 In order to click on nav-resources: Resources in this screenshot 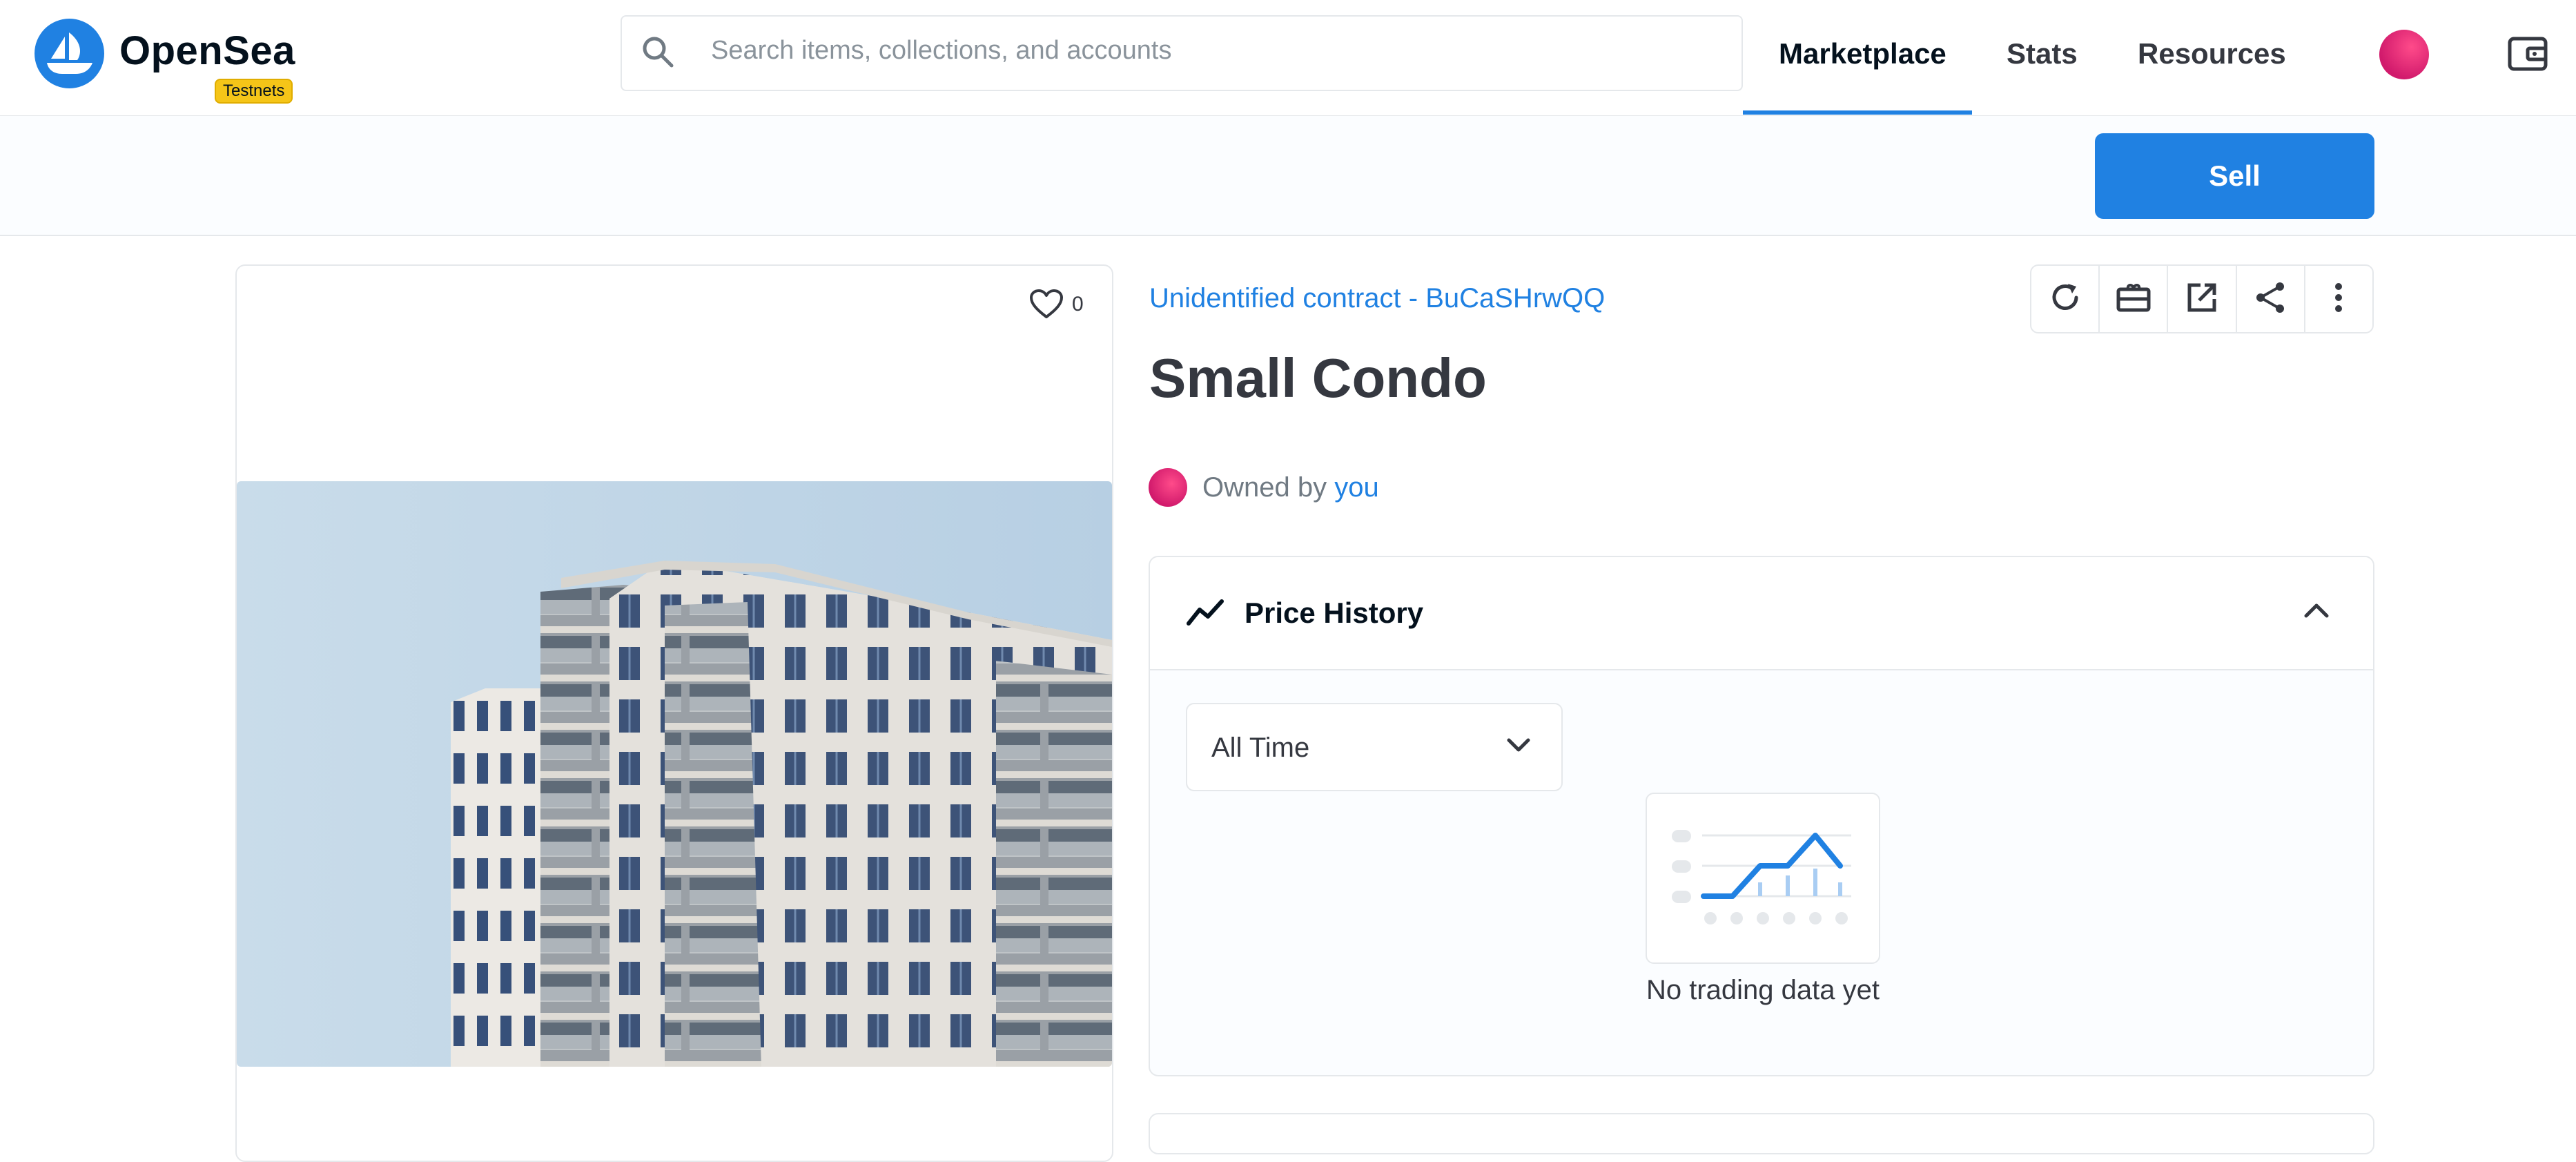, I will do `click(2212, 53)`.